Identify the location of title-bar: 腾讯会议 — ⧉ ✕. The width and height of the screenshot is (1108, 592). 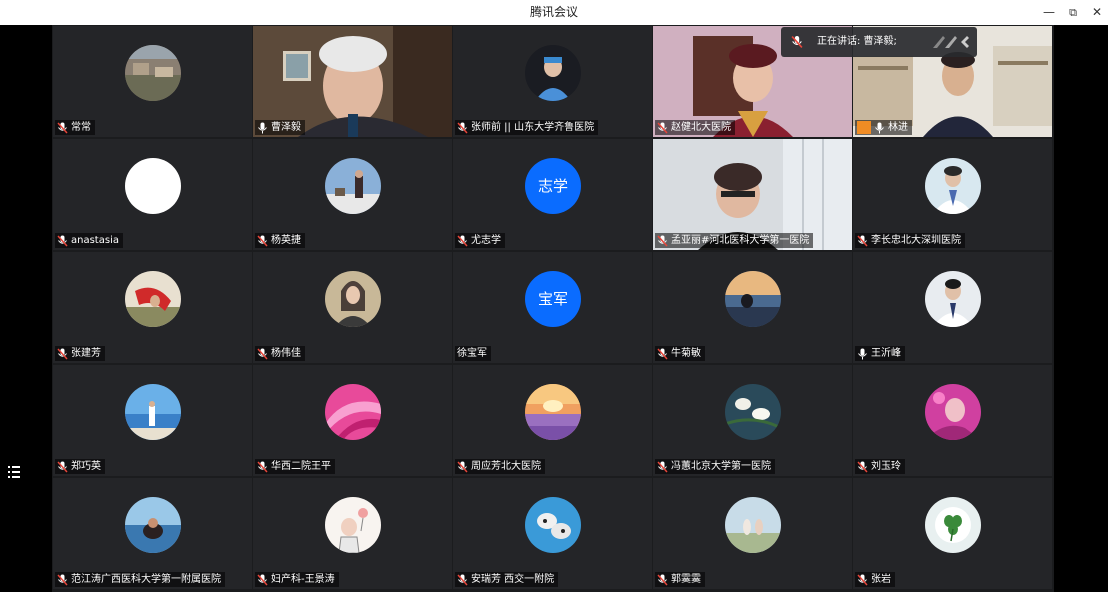
(554, 12).